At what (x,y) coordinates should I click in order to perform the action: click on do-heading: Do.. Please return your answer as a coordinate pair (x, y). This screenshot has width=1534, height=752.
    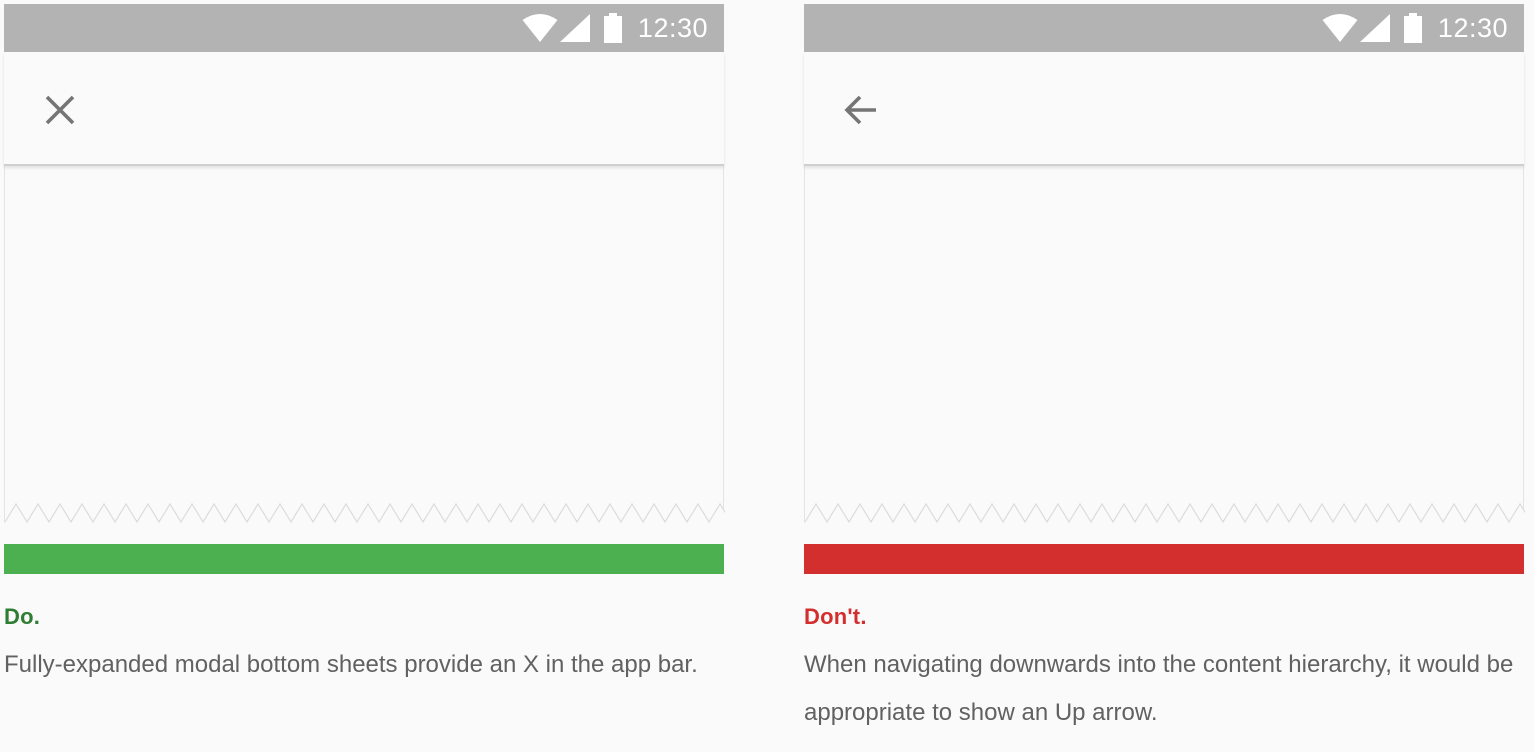
    Looking at the image, I should click on (22, 616).